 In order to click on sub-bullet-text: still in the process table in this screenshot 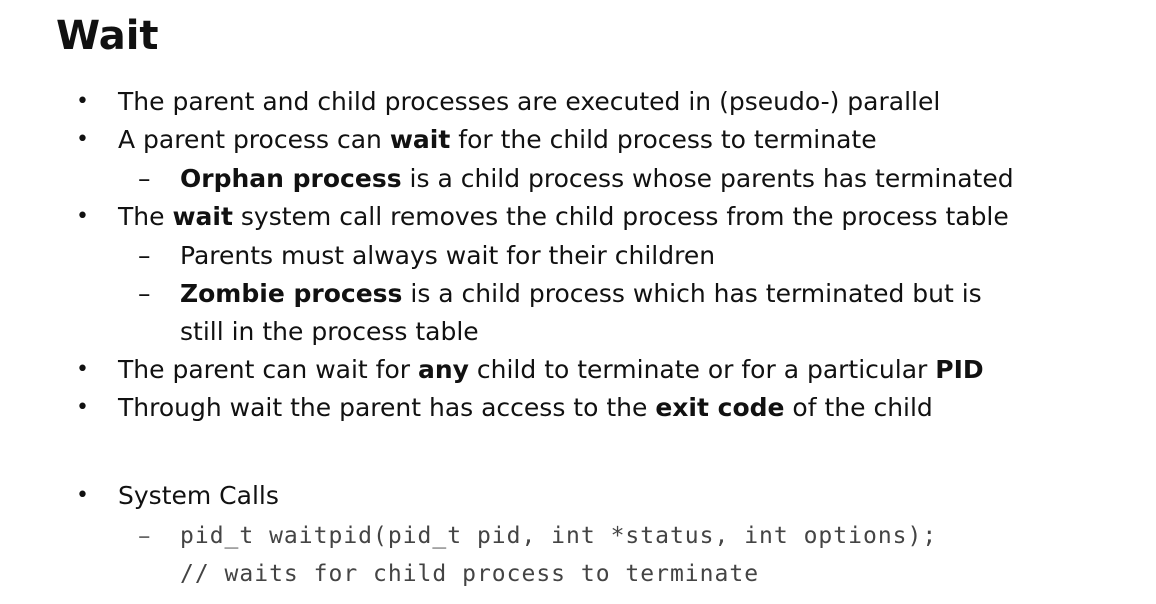, I will do `click(329, 331)`.